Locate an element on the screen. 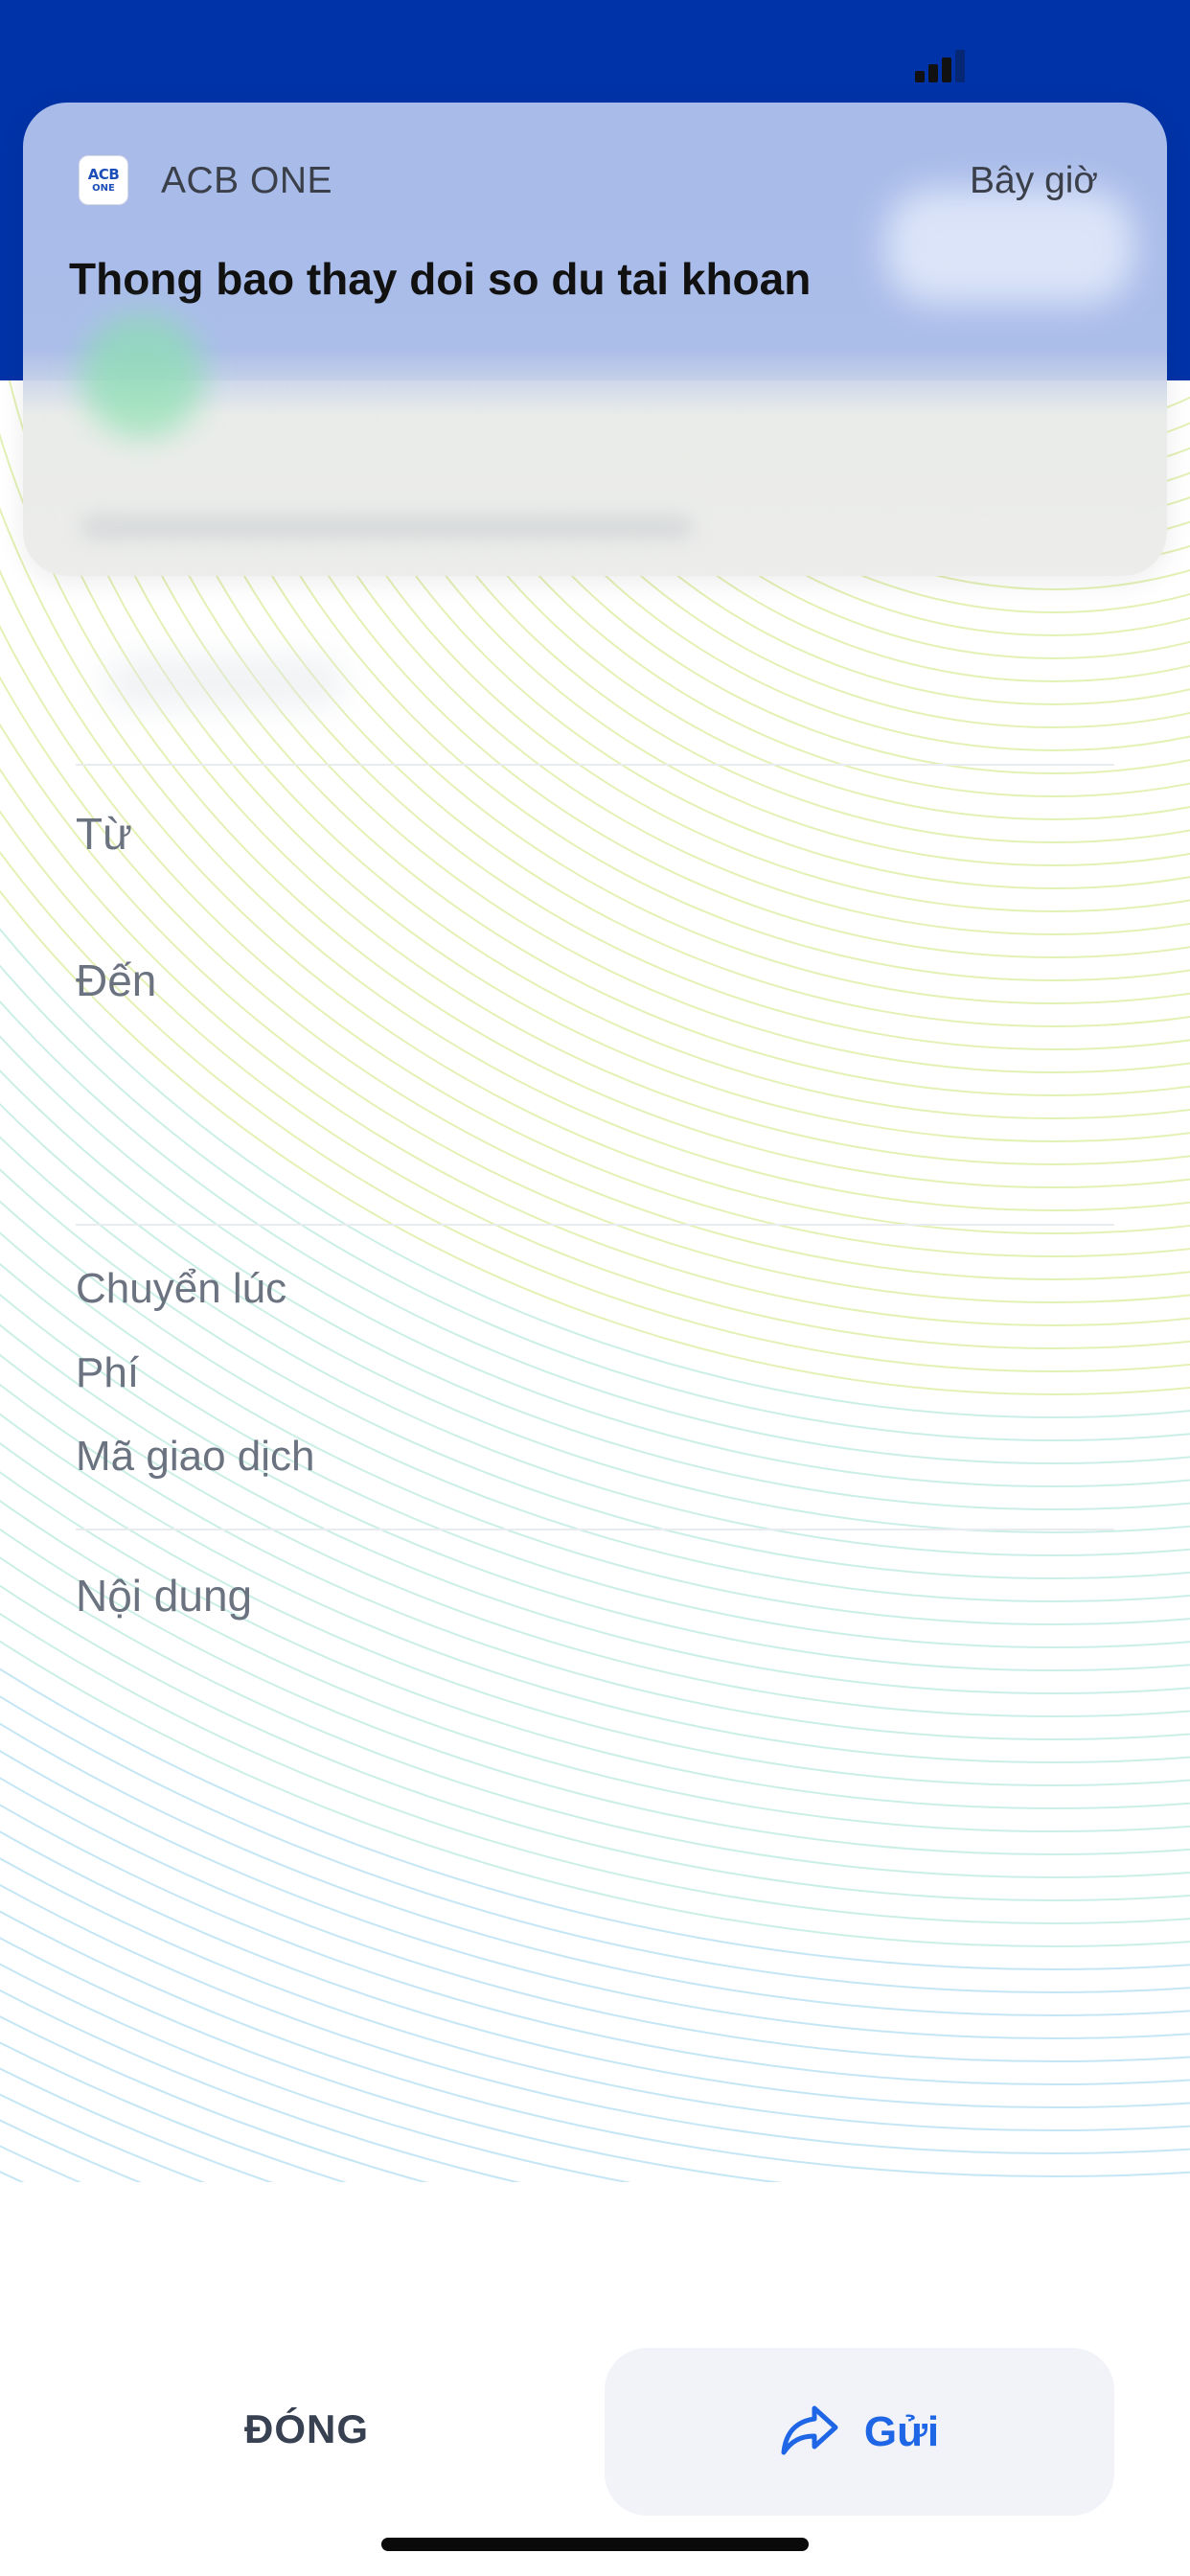 The image size is (1190, 2576). send-button: Gửi is located at coordinates (859, 2432).